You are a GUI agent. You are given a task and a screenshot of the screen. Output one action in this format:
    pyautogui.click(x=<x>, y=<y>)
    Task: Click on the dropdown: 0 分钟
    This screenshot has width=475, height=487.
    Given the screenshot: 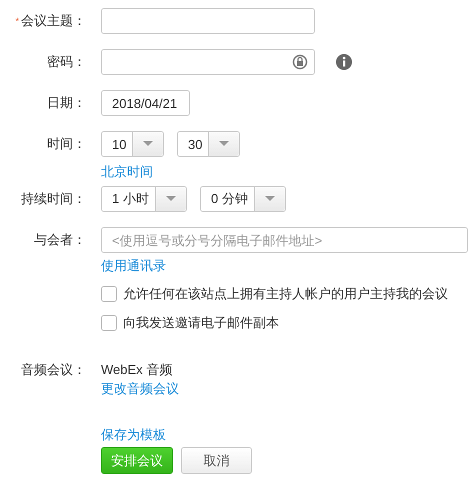 What is the action you would take?
    pyautogui.click(x=243, y=199)
    